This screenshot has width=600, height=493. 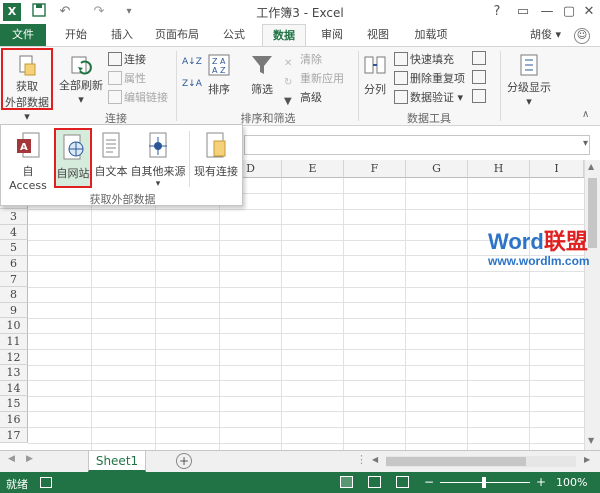 What do you see at coordinates (479, 96) in the screenshot?
I see `relationships-icon` at bounding box center [479, 96].